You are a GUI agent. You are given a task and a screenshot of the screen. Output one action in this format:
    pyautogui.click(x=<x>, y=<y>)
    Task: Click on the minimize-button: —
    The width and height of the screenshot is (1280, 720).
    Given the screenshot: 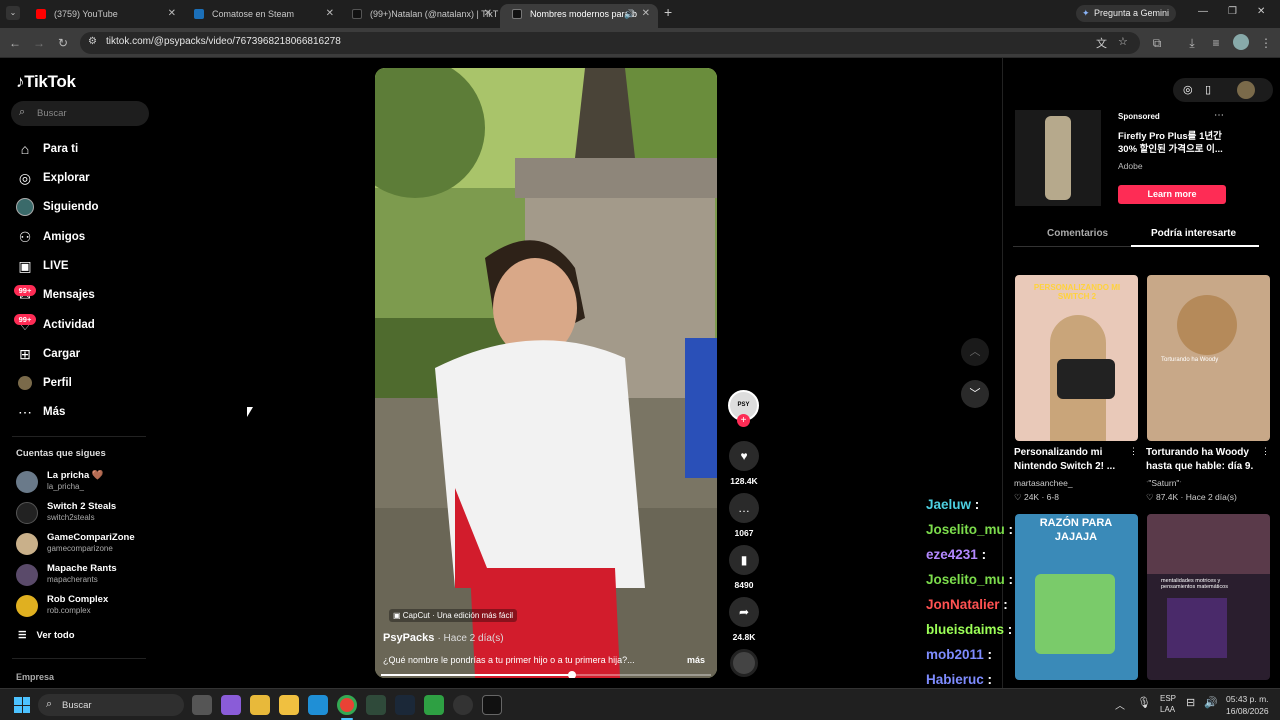 What is the action you would take?
    pyautogui.click(x=1203, y=11)
    